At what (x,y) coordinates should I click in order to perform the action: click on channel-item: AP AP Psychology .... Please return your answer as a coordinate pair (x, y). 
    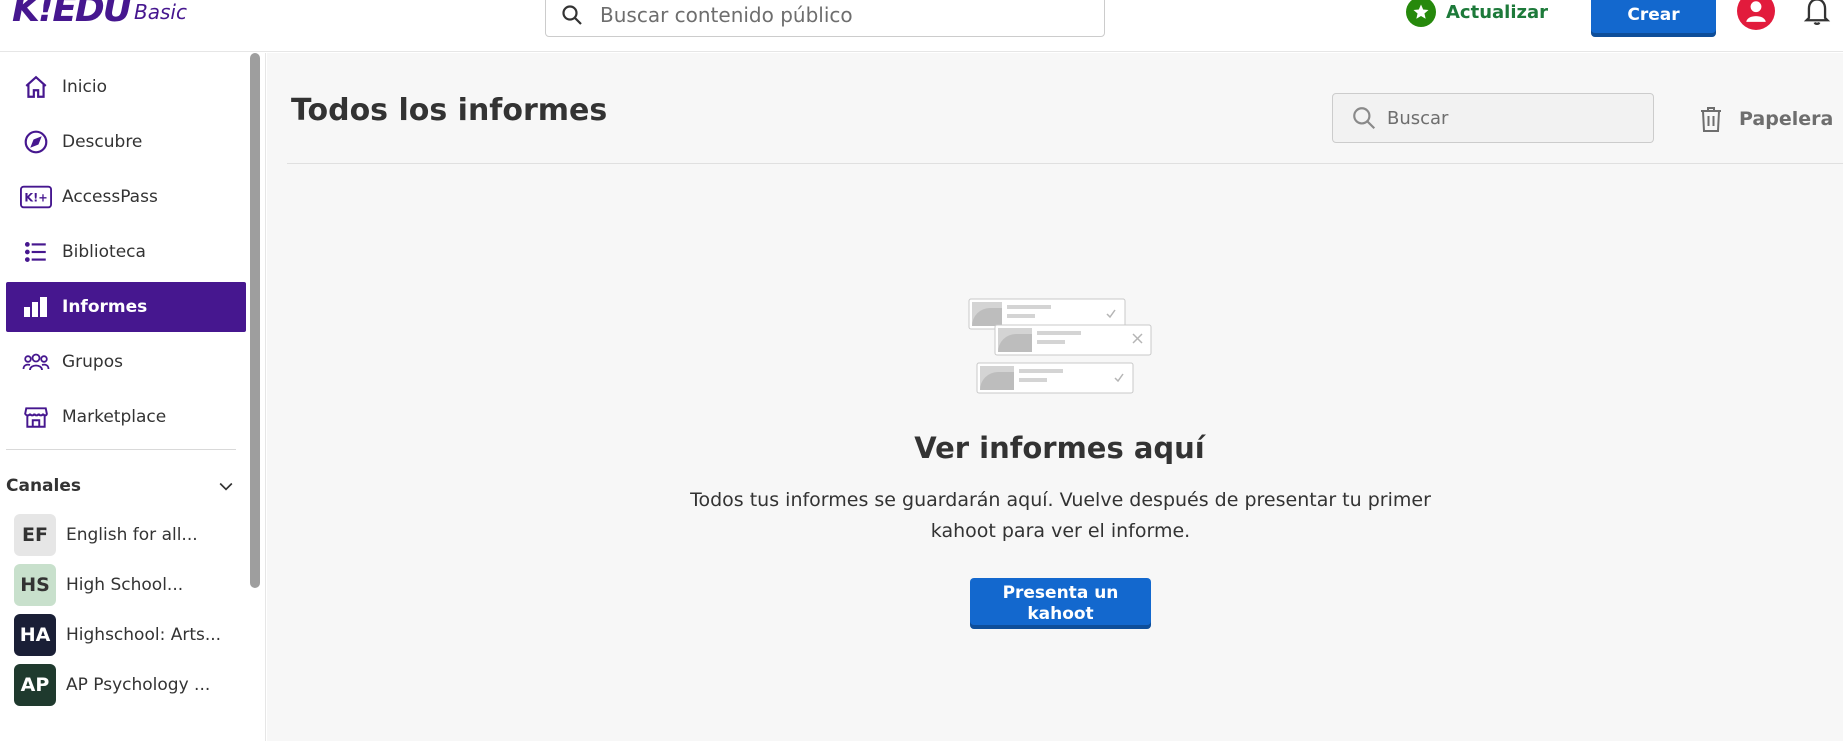
    Looking at the image, I should click on (129, 685).